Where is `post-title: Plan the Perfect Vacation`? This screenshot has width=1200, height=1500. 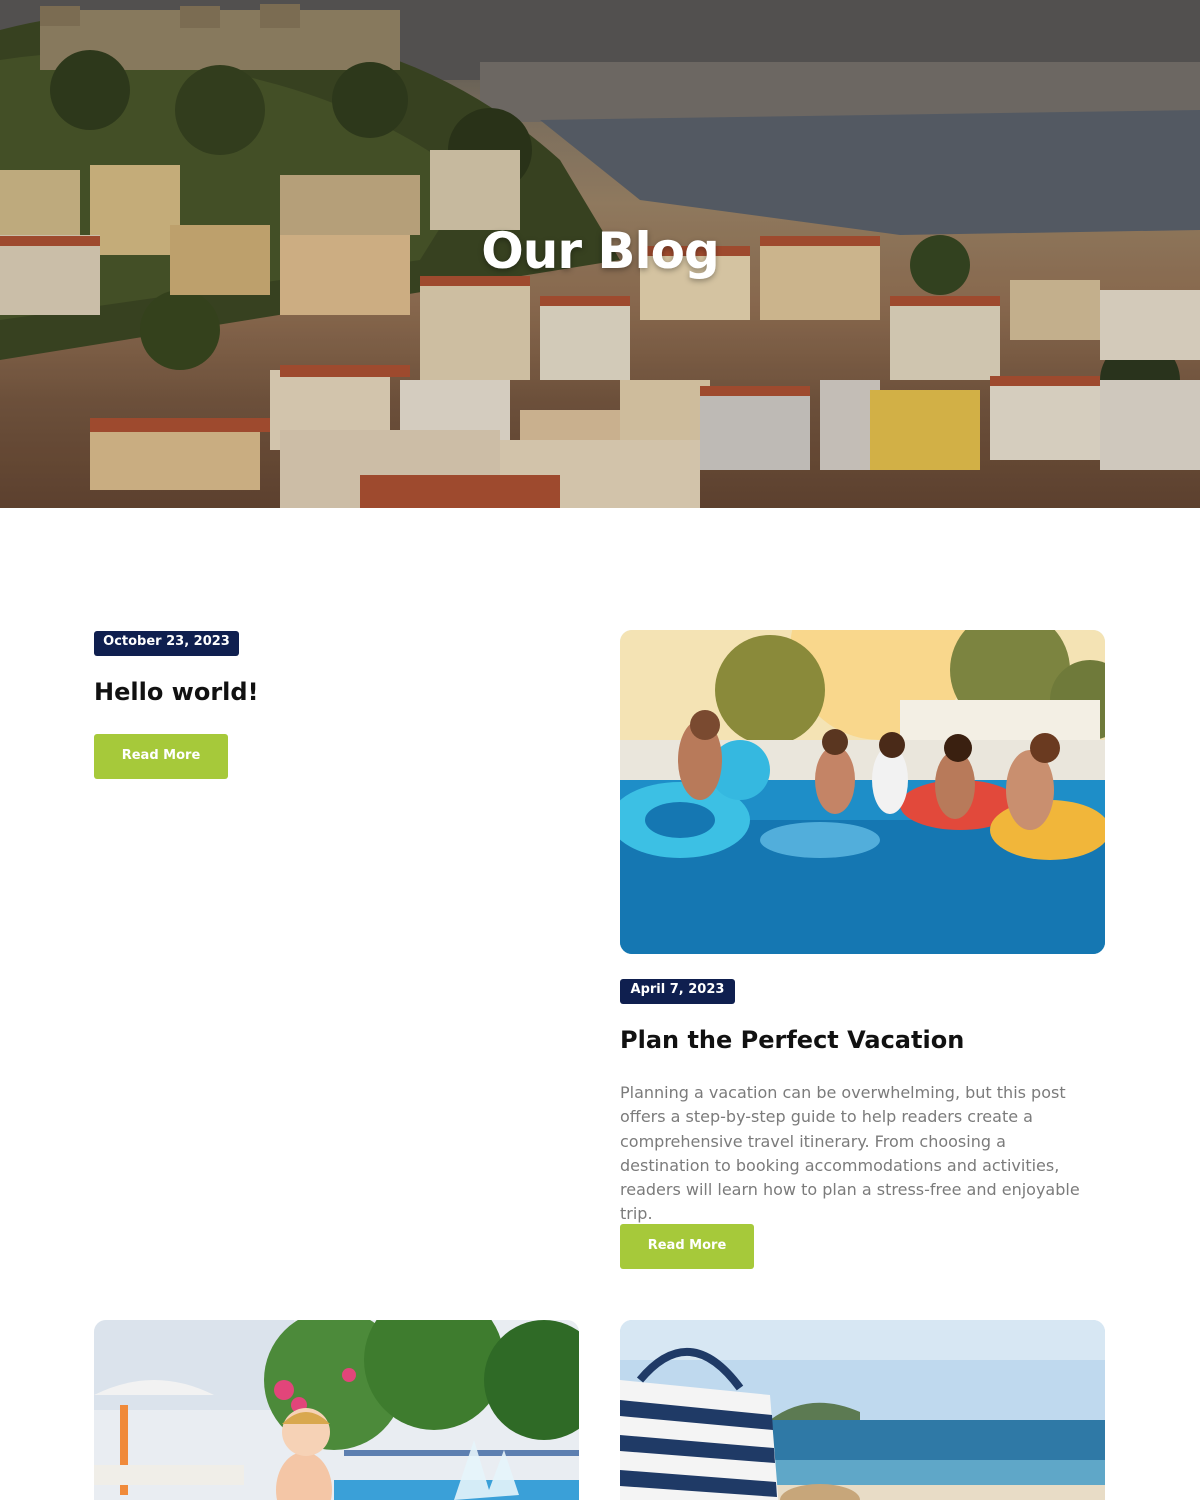 post-title: Plan the Perfect Vacation is located at coordinates (792, 1040).